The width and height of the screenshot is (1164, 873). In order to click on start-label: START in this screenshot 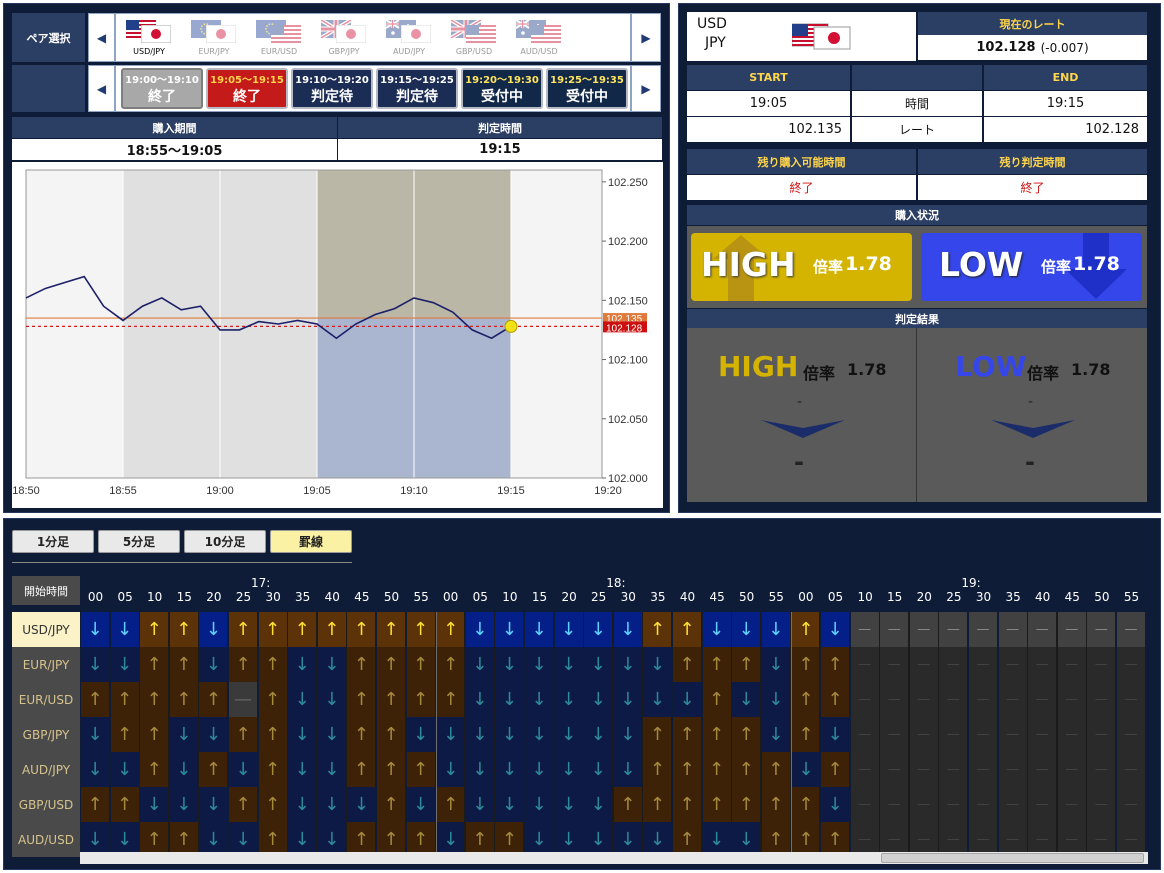, I will do `click(768, 77)`.